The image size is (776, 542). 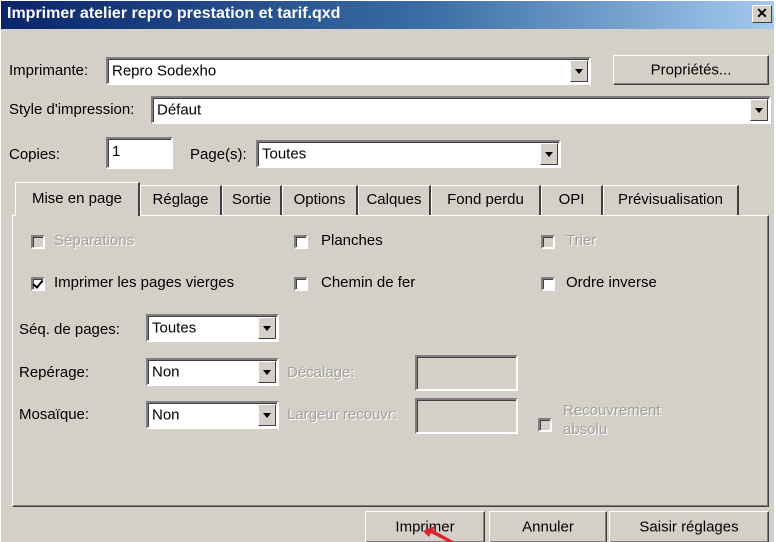 I want to click on tab-previsualisation: Prévisualisation, so click(x=671, y=200).